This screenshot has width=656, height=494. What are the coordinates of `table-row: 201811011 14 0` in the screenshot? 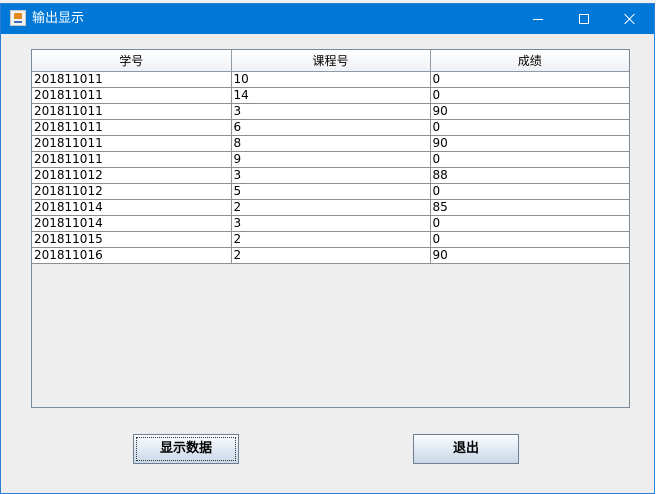 It's located at (330, 95).